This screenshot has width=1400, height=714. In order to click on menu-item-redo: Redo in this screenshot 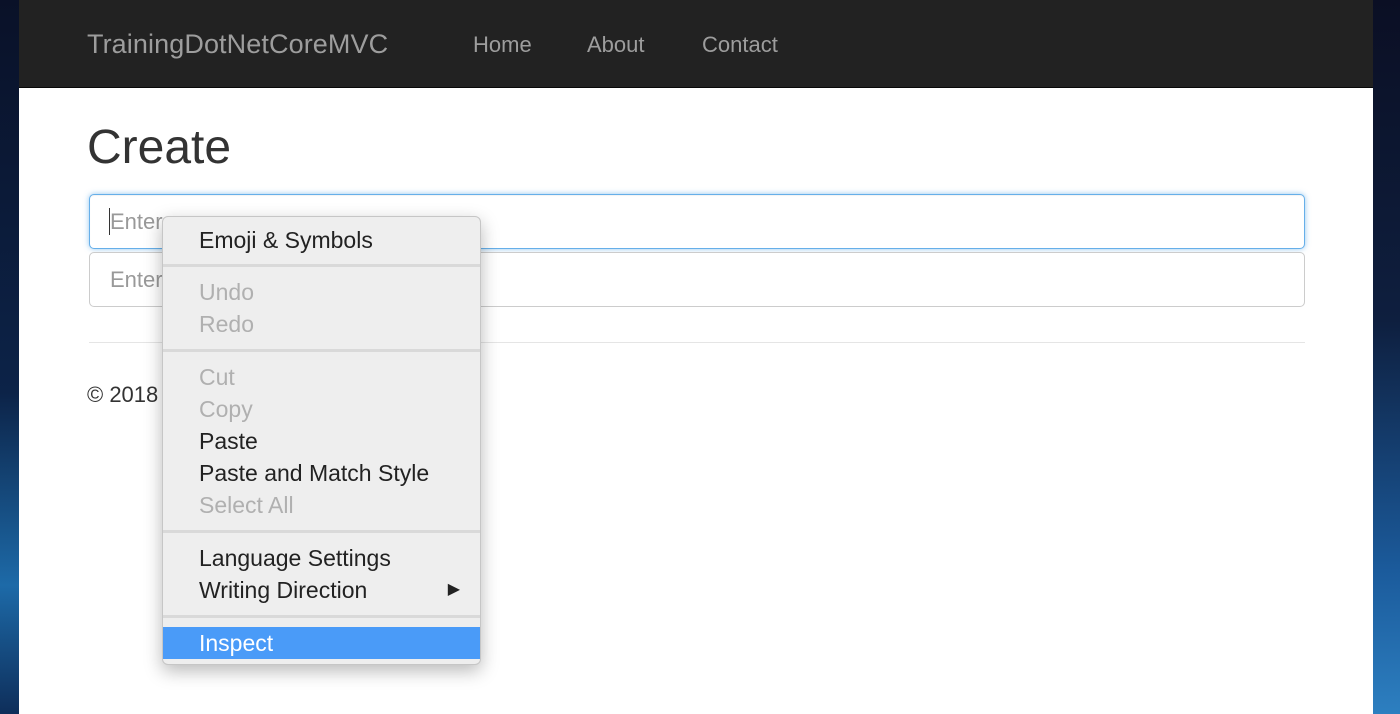, I will do `click(321, 324)`.